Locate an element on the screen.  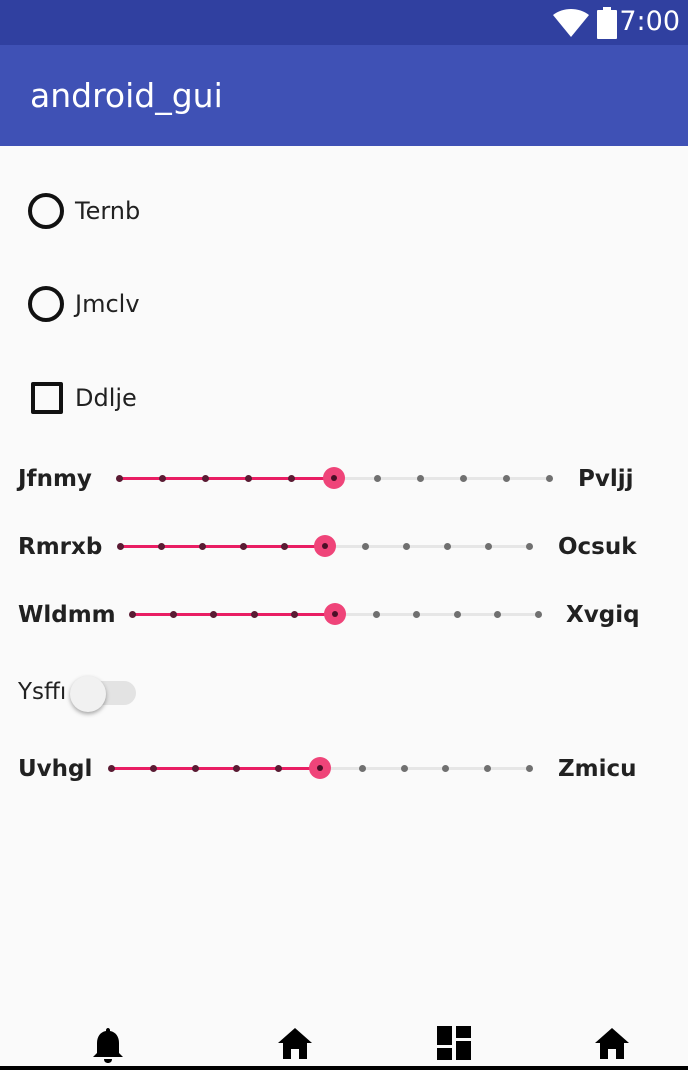
dashboard-icon is located at coordinates (454, 1043).